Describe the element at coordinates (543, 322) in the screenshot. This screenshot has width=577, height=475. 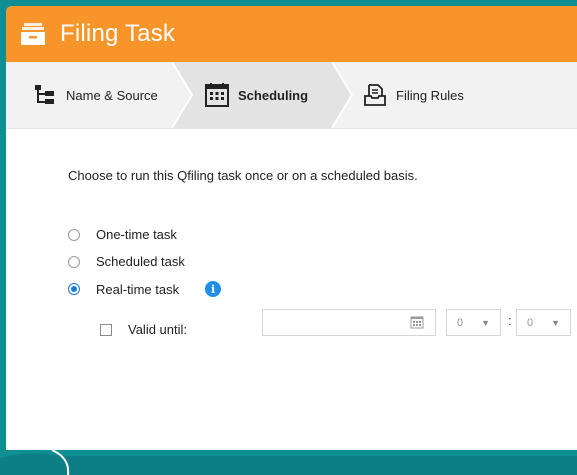
I see `minute-select: 0 ▼` at that location.